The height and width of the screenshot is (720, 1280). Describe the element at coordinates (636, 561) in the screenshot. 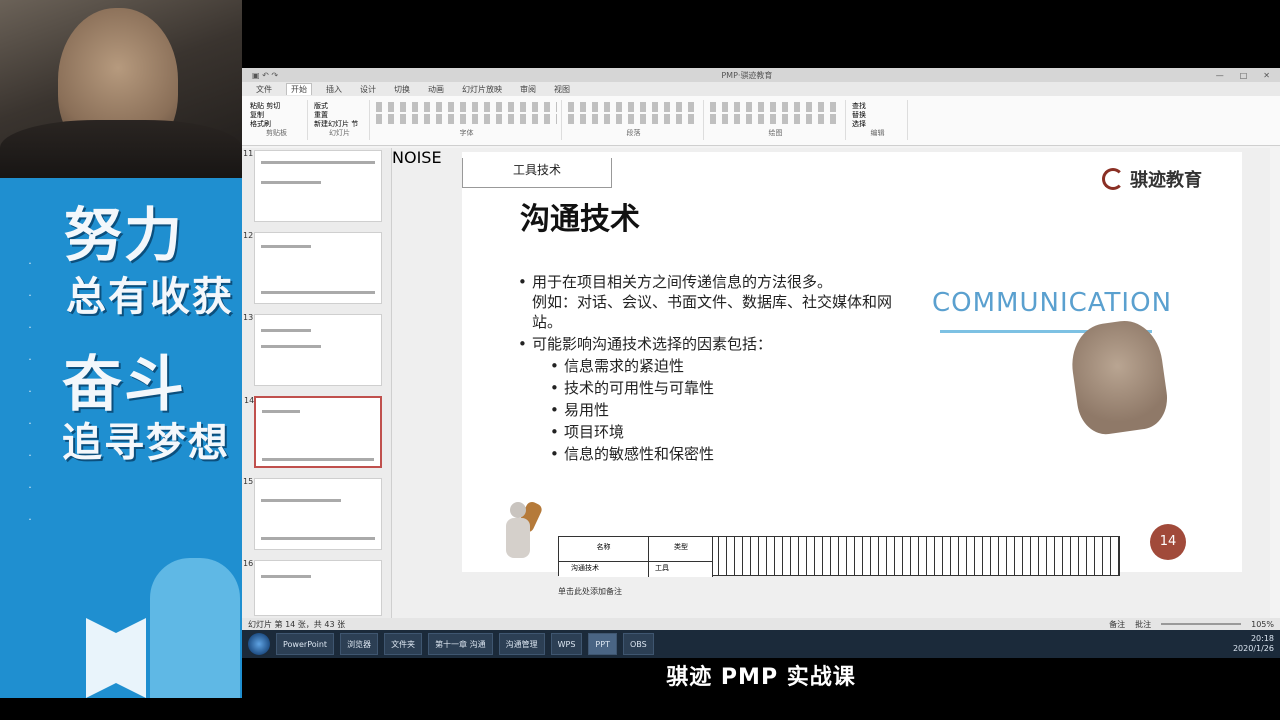

I see `gantt-divider` at that location.